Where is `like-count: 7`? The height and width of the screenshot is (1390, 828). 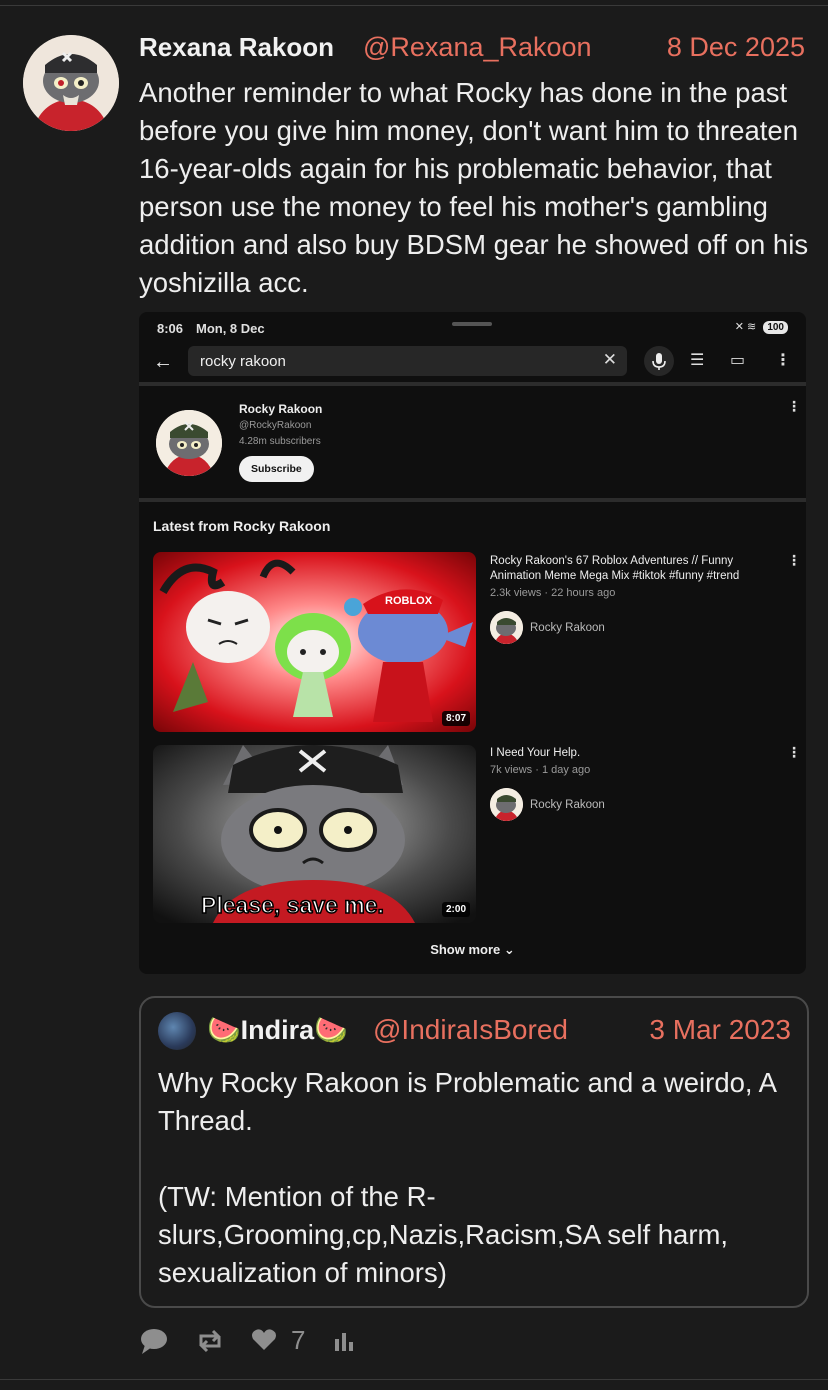 like-count: 7 is located at coordinates (298, 1340).